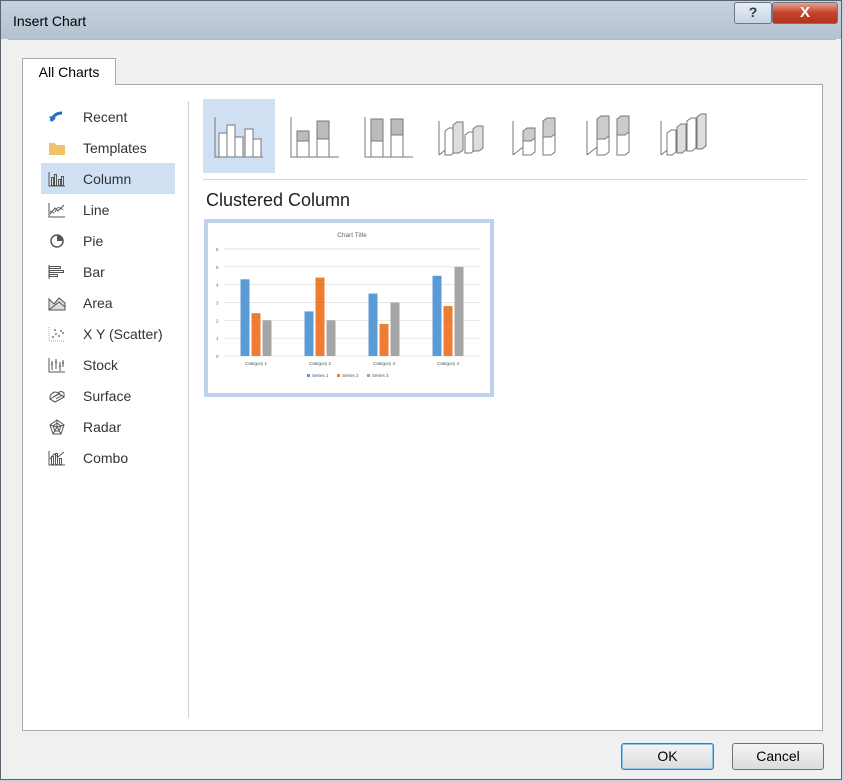 This screenshot has height=782, width=844. What do you see at coordinates (217, 320) in the screenshot?
I see `y-tick-label: 2` at bounding box center [217, 320].